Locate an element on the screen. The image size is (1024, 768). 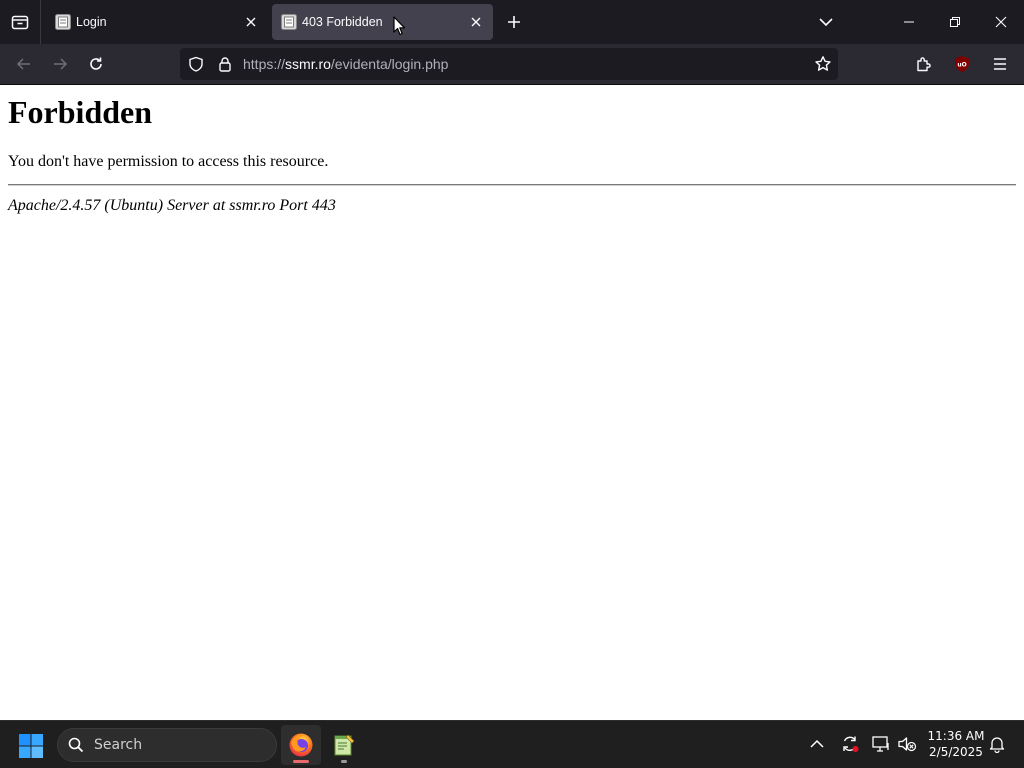
tab-403-forbidden: 403 Forbidden is located at coordinates (382, 22).